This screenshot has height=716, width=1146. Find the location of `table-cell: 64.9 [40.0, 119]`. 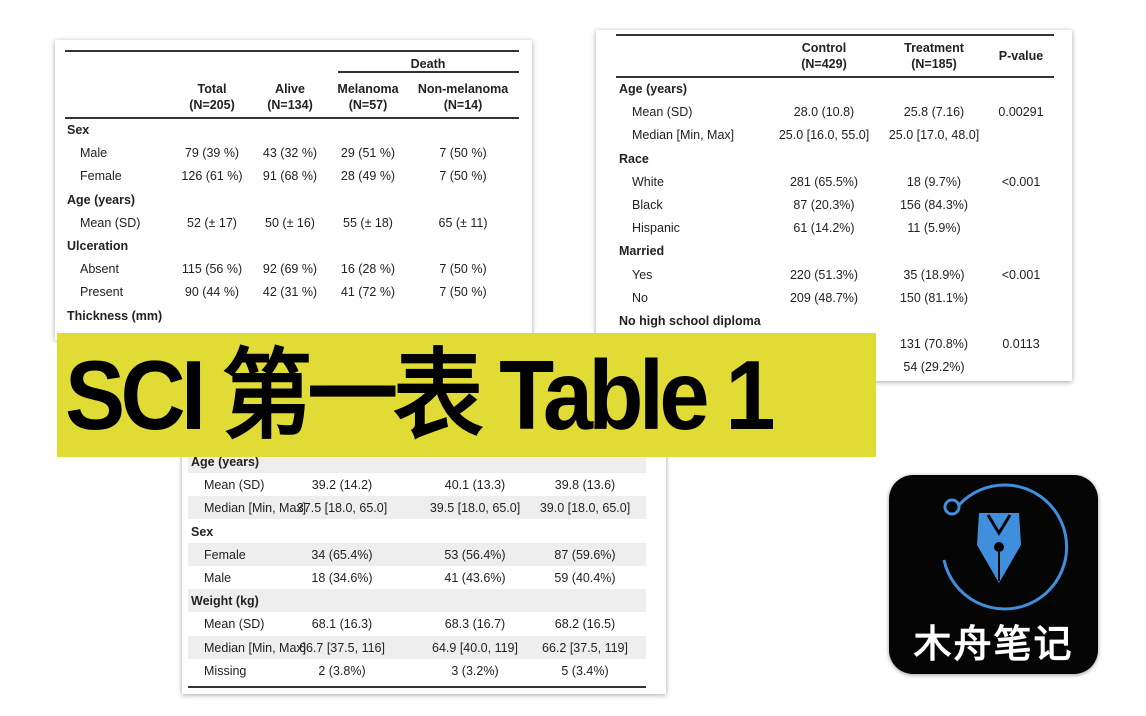

table-cell: 64.9 [40.0, 119] is located at coordinates (475, 647).